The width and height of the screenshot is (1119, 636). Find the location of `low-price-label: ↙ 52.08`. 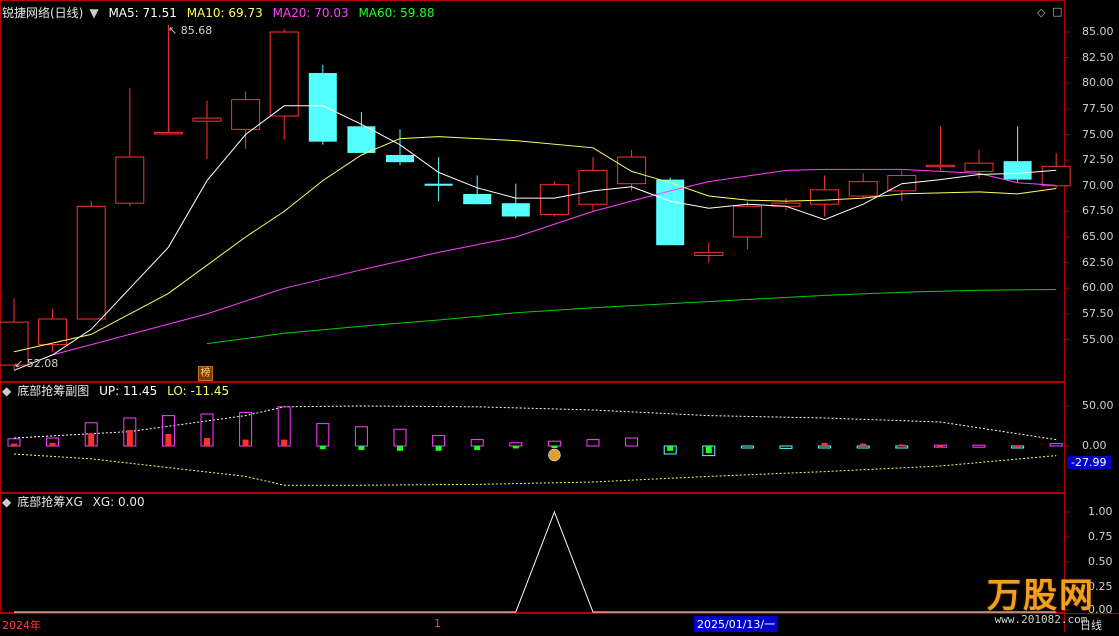

low-price-label: ↙ 52.08 is located at coordinates (36, 363).